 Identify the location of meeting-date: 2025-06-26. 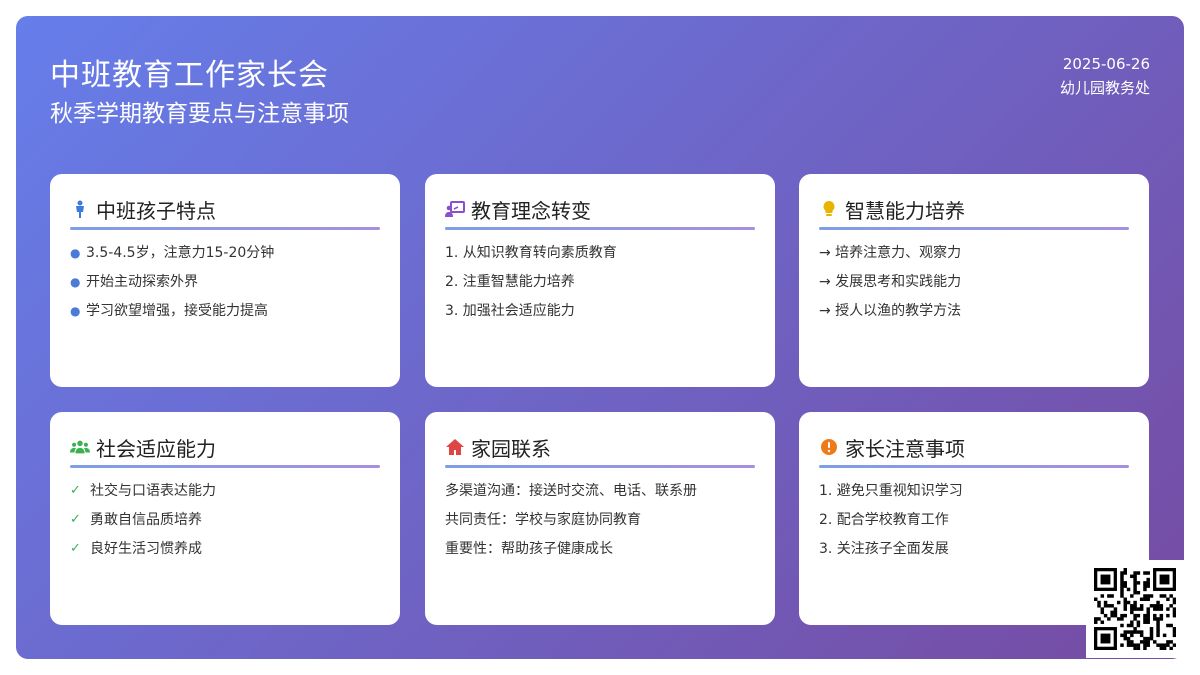
(1106, 64).